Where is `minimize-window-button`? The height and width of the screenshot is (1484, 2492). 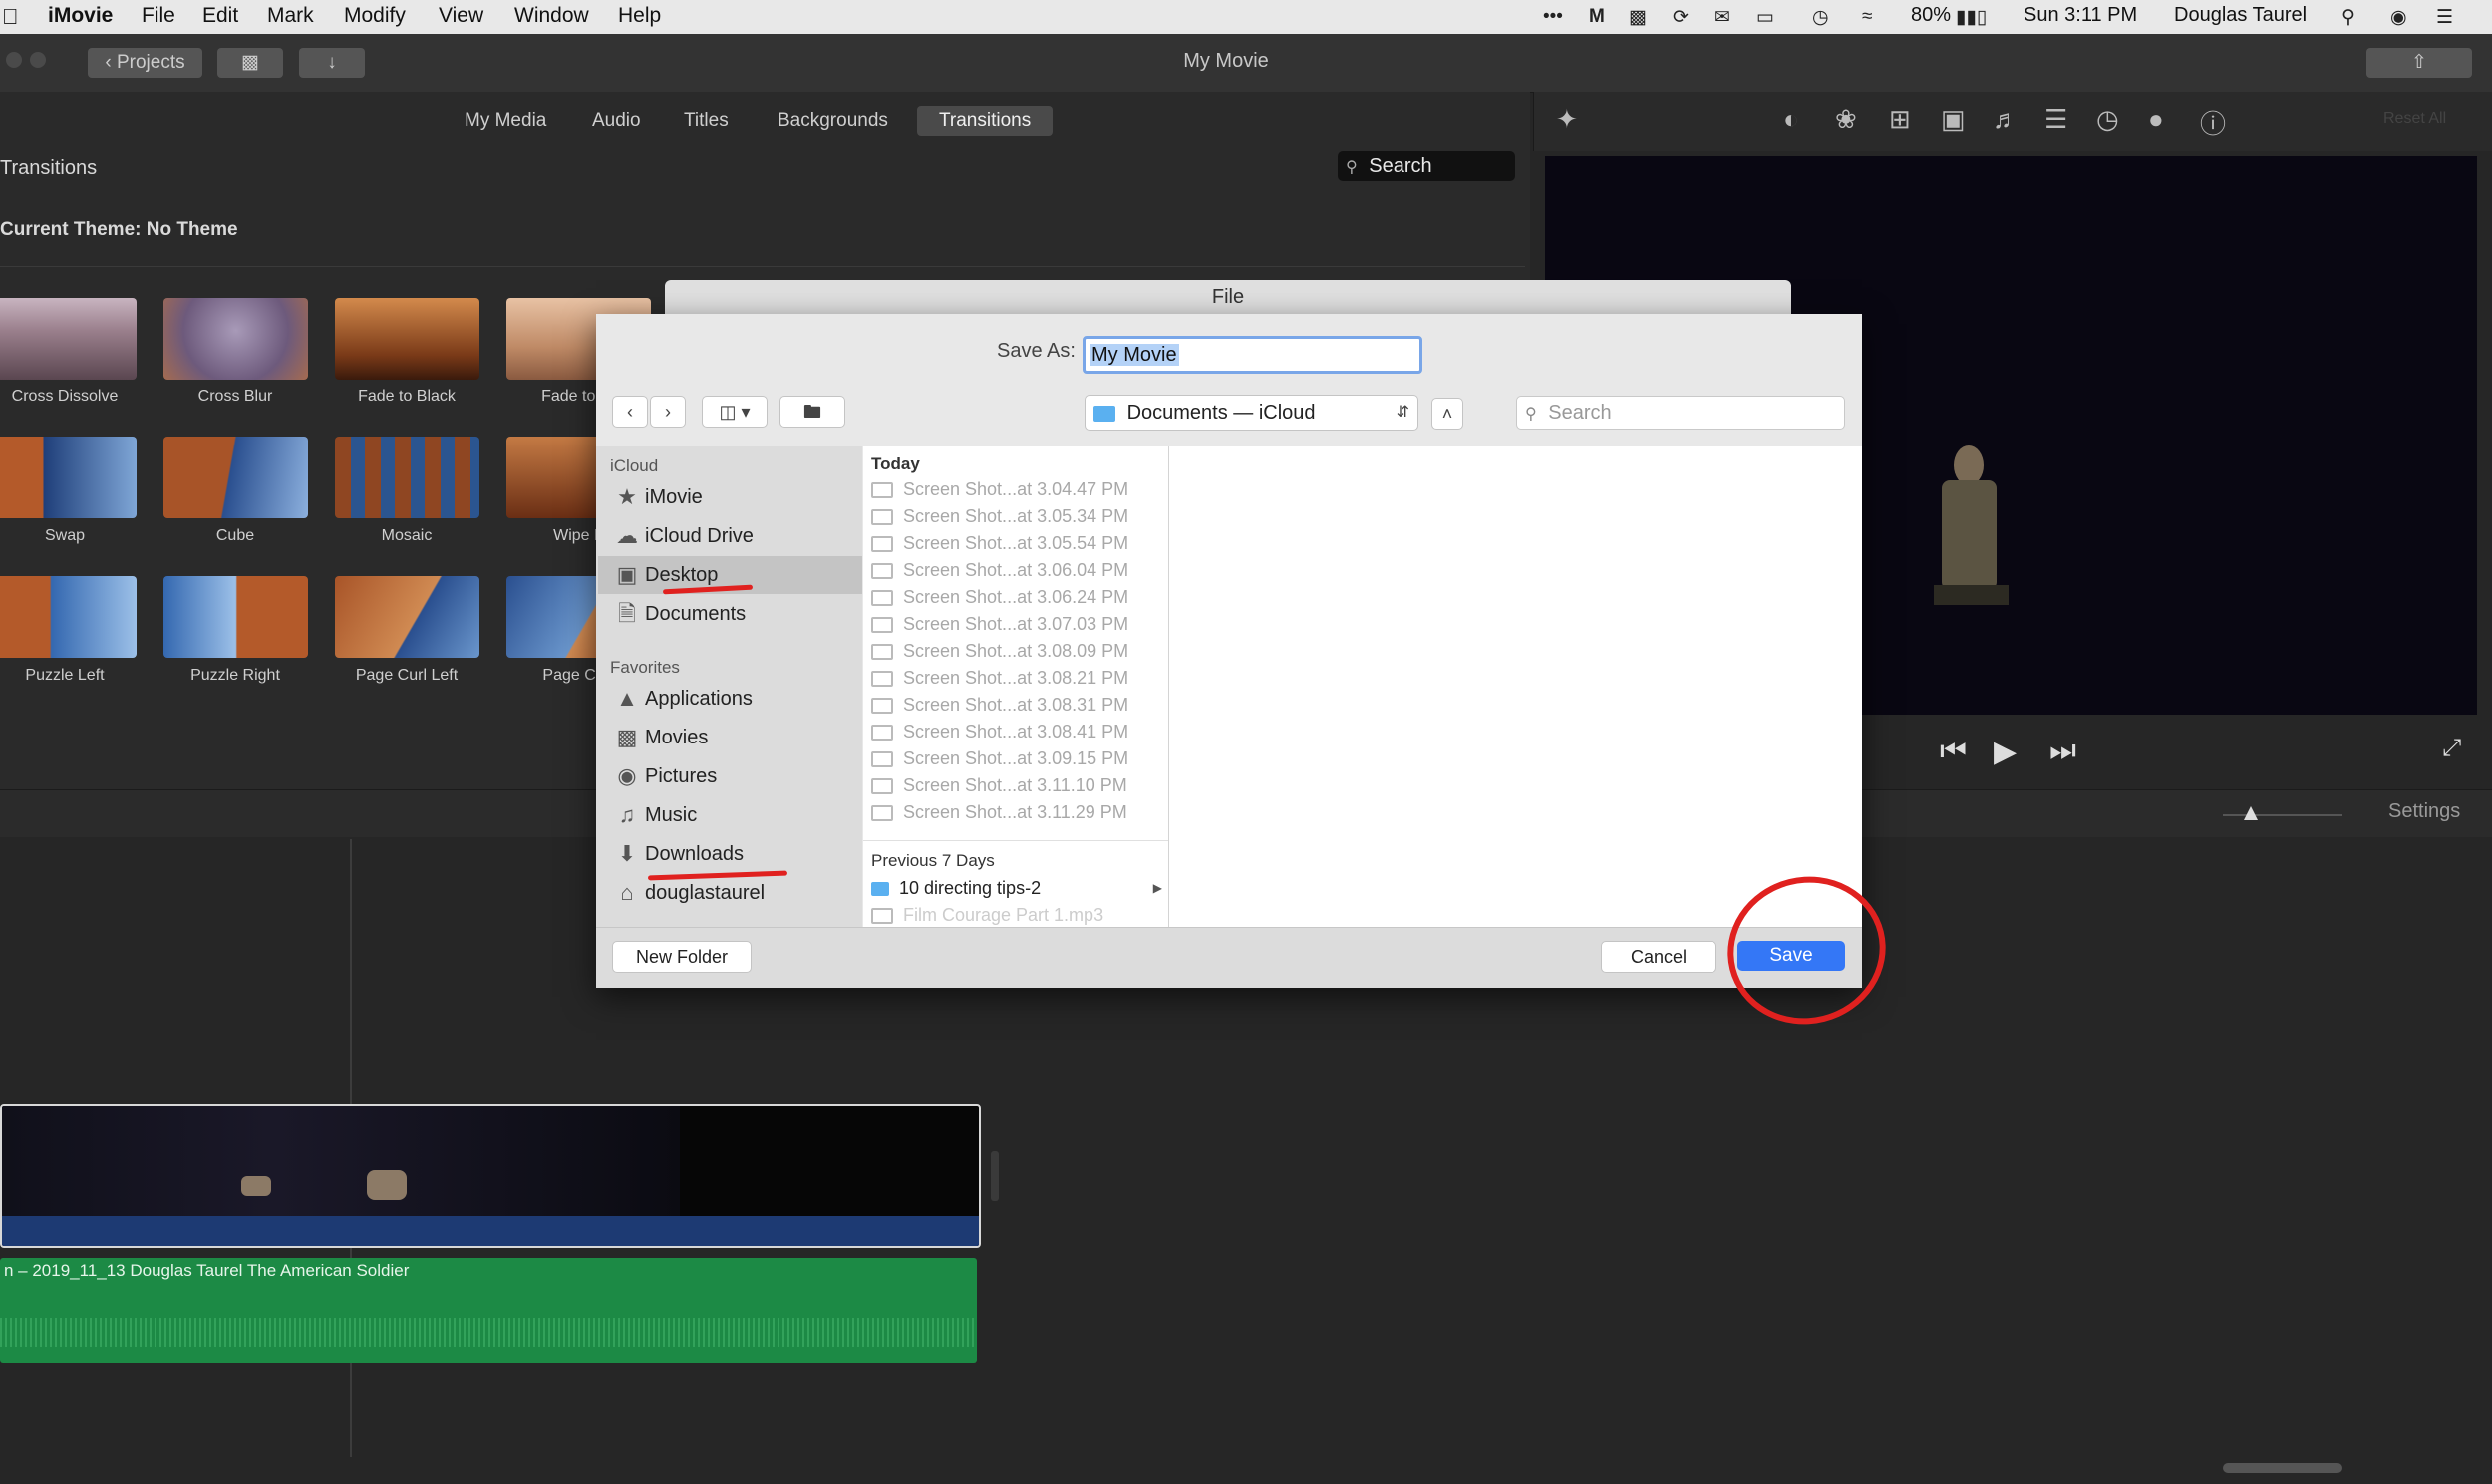
minimize-window-button is located at coordinates (38, 60).